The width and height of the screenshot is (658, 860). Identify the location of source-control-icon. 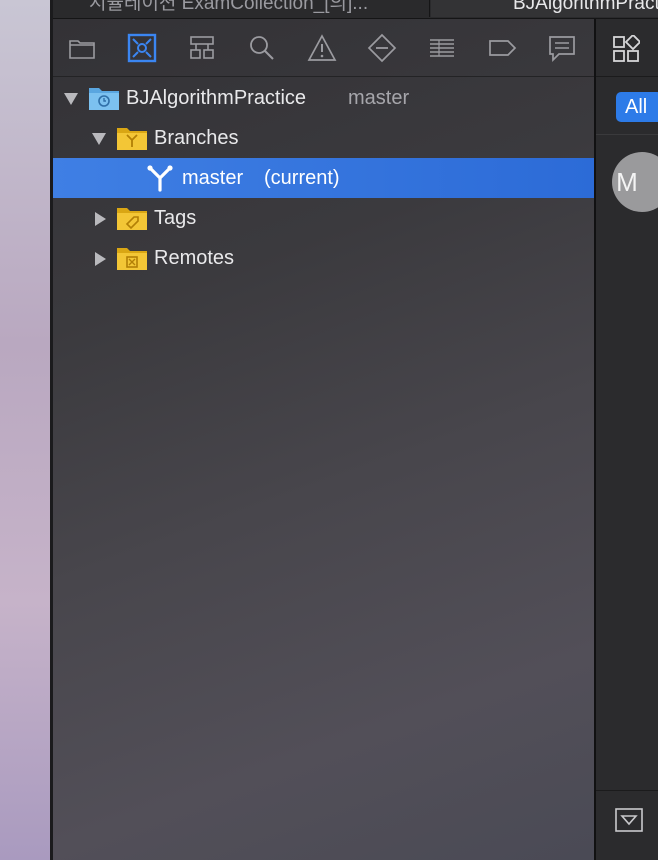
(142, 48).